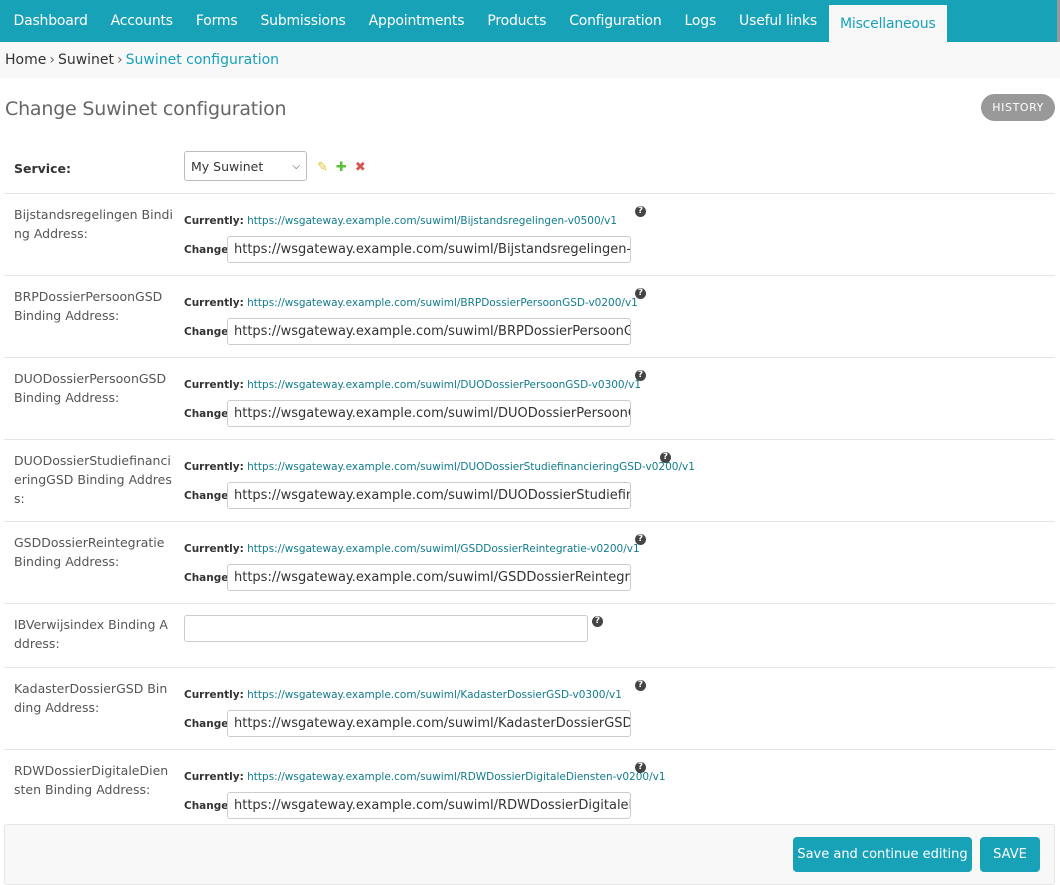 This screenshot has width=1060, height=885. I want to click on history-button: HISTORY, so click(1018, 107).